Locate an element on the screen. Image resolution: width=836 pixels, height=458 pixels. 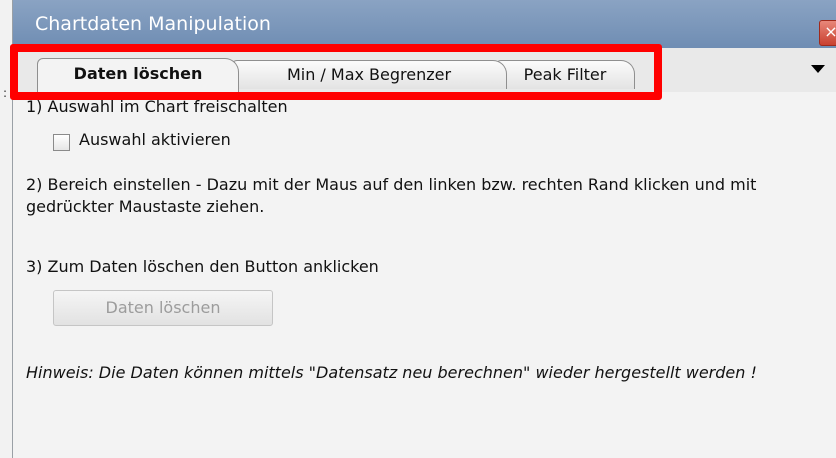
close-icon: × is located at coordinates (830, 31).